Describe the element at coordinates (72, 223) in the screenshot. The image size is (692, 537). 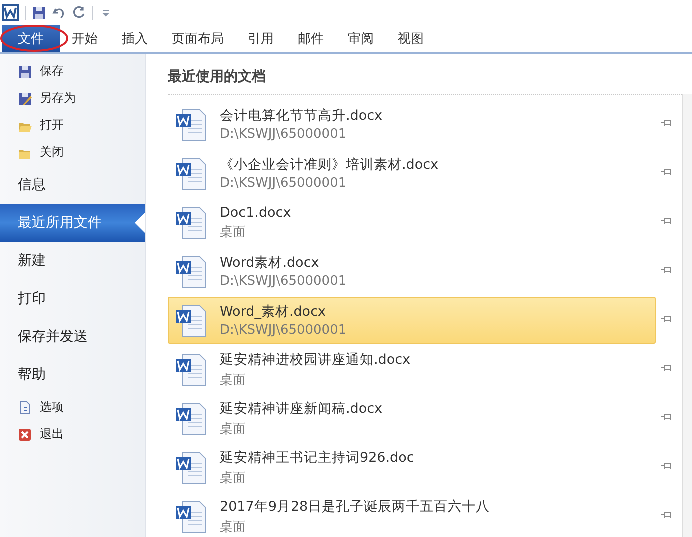
I see `menu-item: 最近所用文件` at that location.